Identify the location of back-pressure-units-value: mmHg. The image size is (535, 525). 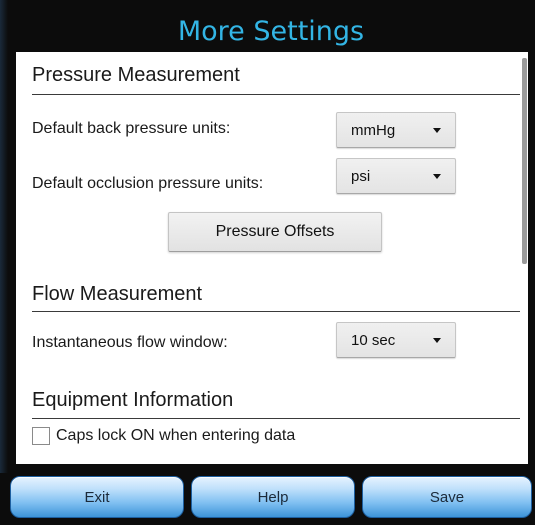
(373, 130).